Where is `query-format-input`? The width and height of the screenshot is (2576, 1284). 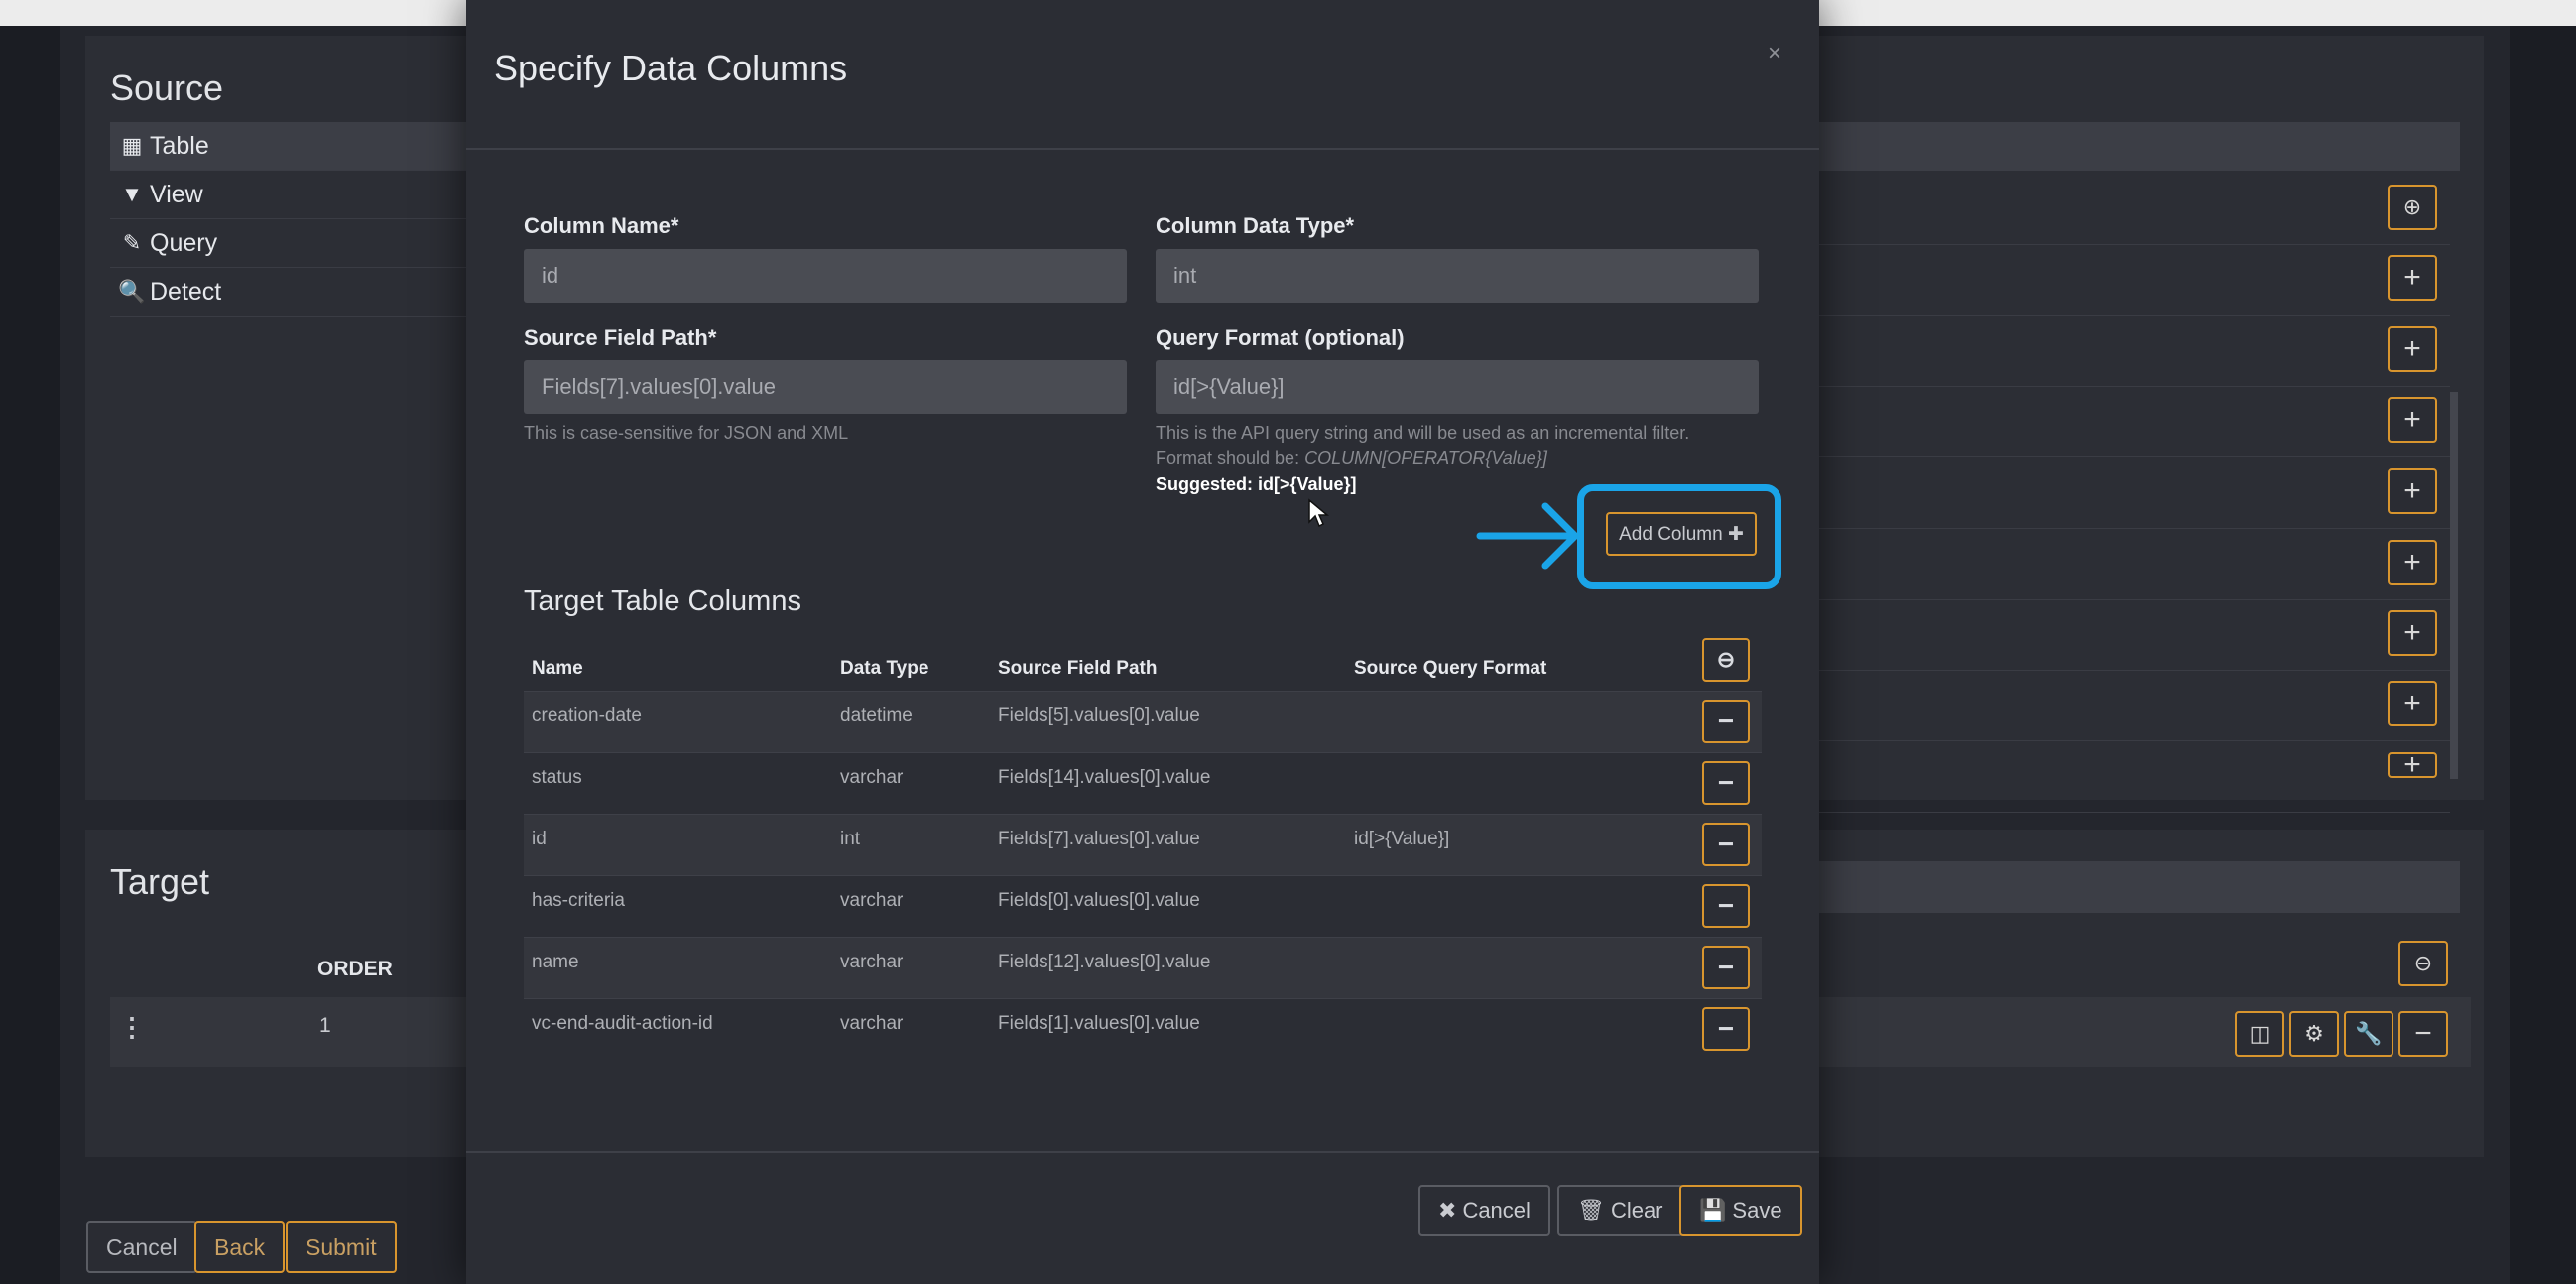 query-format-input is located at coordinates (1457, 387).